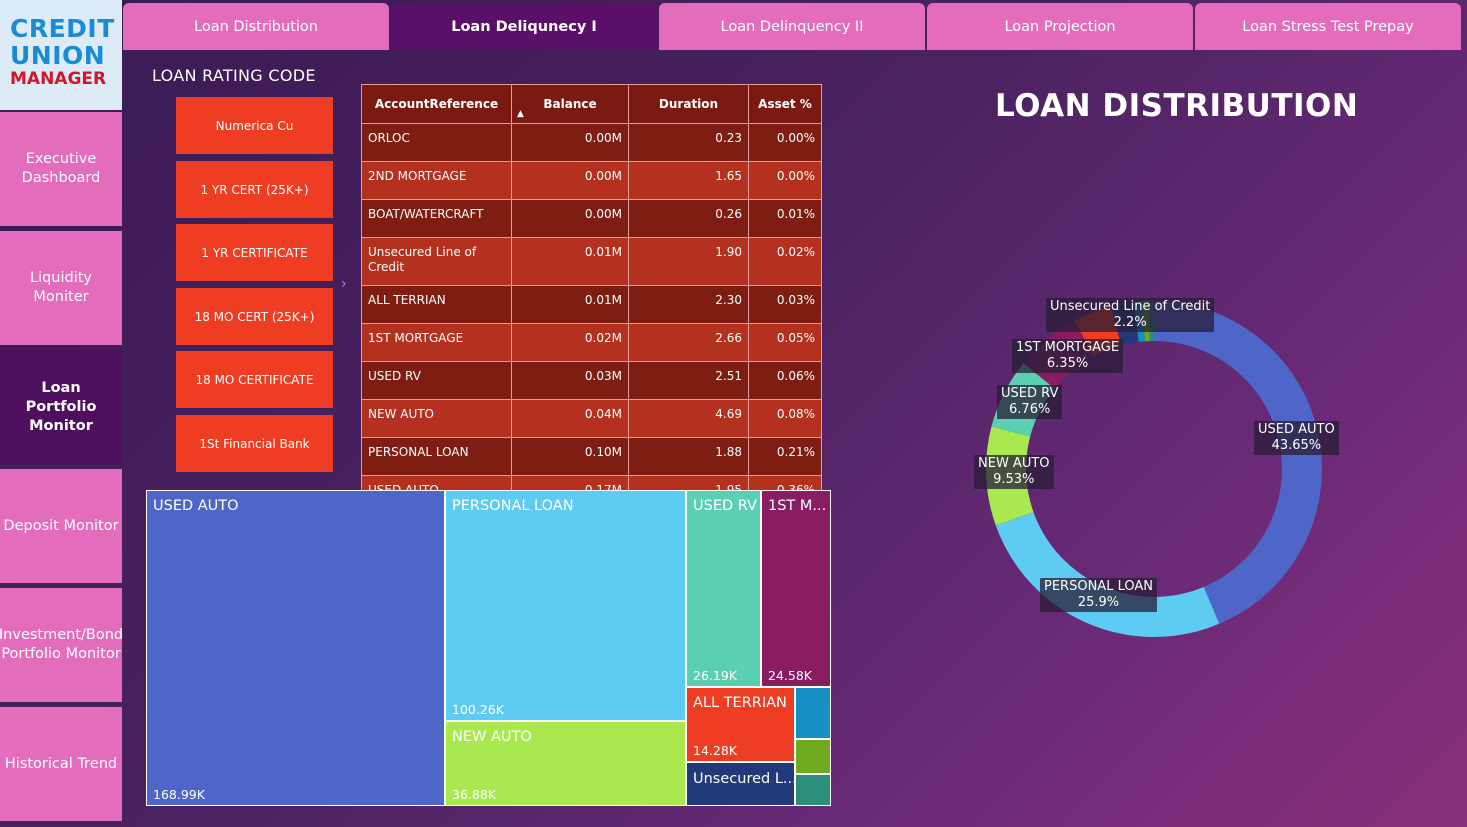  I want to click on donut-label: PERSONAL LOAN 25.9%, so click(1098, 595).